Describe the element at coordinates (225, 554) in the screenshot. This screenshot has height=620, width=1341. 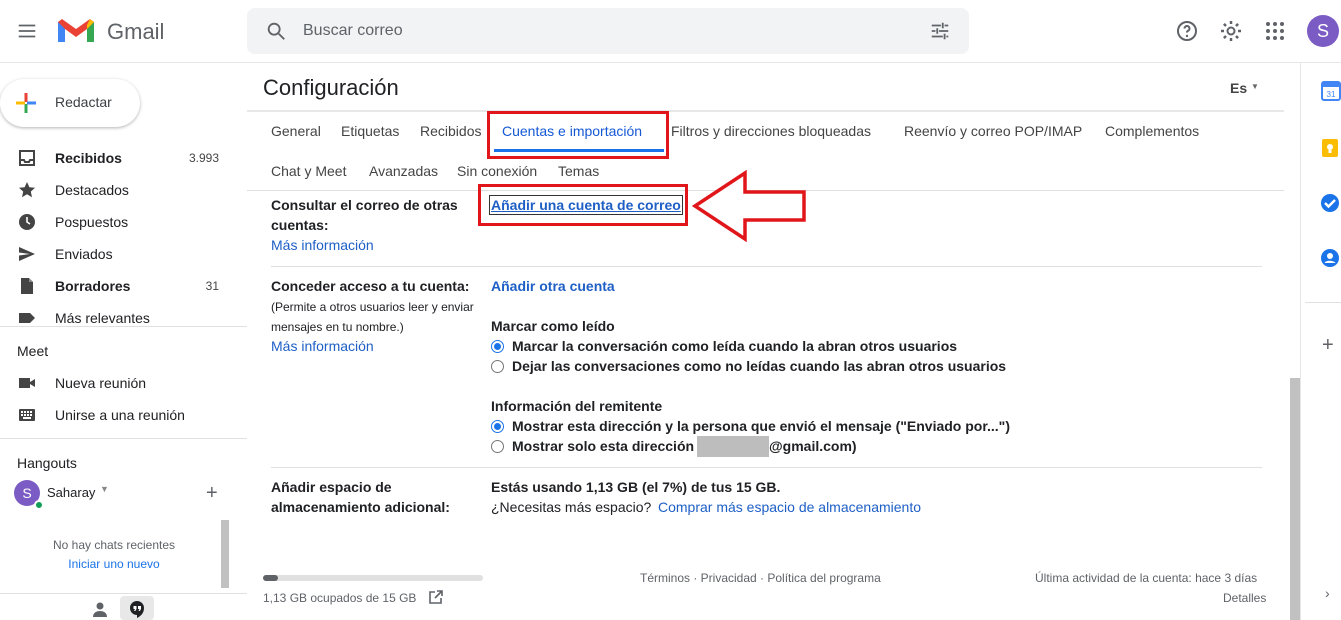
I see `scrollbar` at that location.